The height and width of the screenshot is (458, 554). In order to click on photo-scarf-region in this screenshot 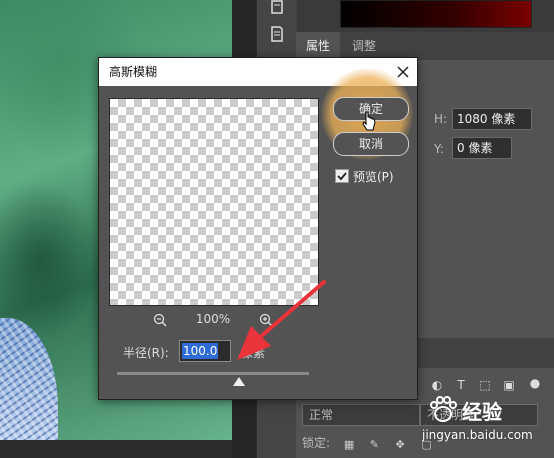, I will do `click(29, 379)`.